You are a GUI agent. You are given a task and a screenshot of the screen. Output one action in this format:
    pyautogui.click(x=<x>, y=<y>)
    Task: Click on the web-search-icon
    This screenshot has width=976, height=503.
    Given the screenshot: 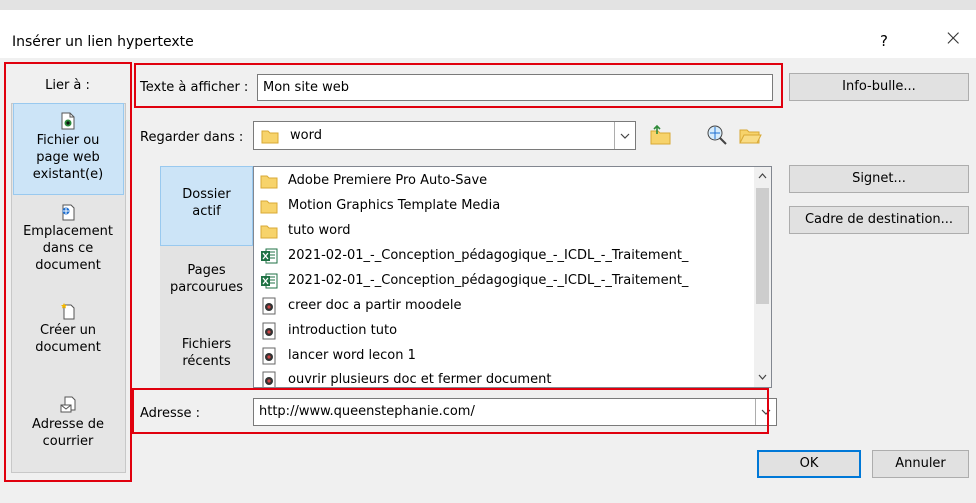 What is the action you would take?
    pyautogui.click(x=717, y=135)
    